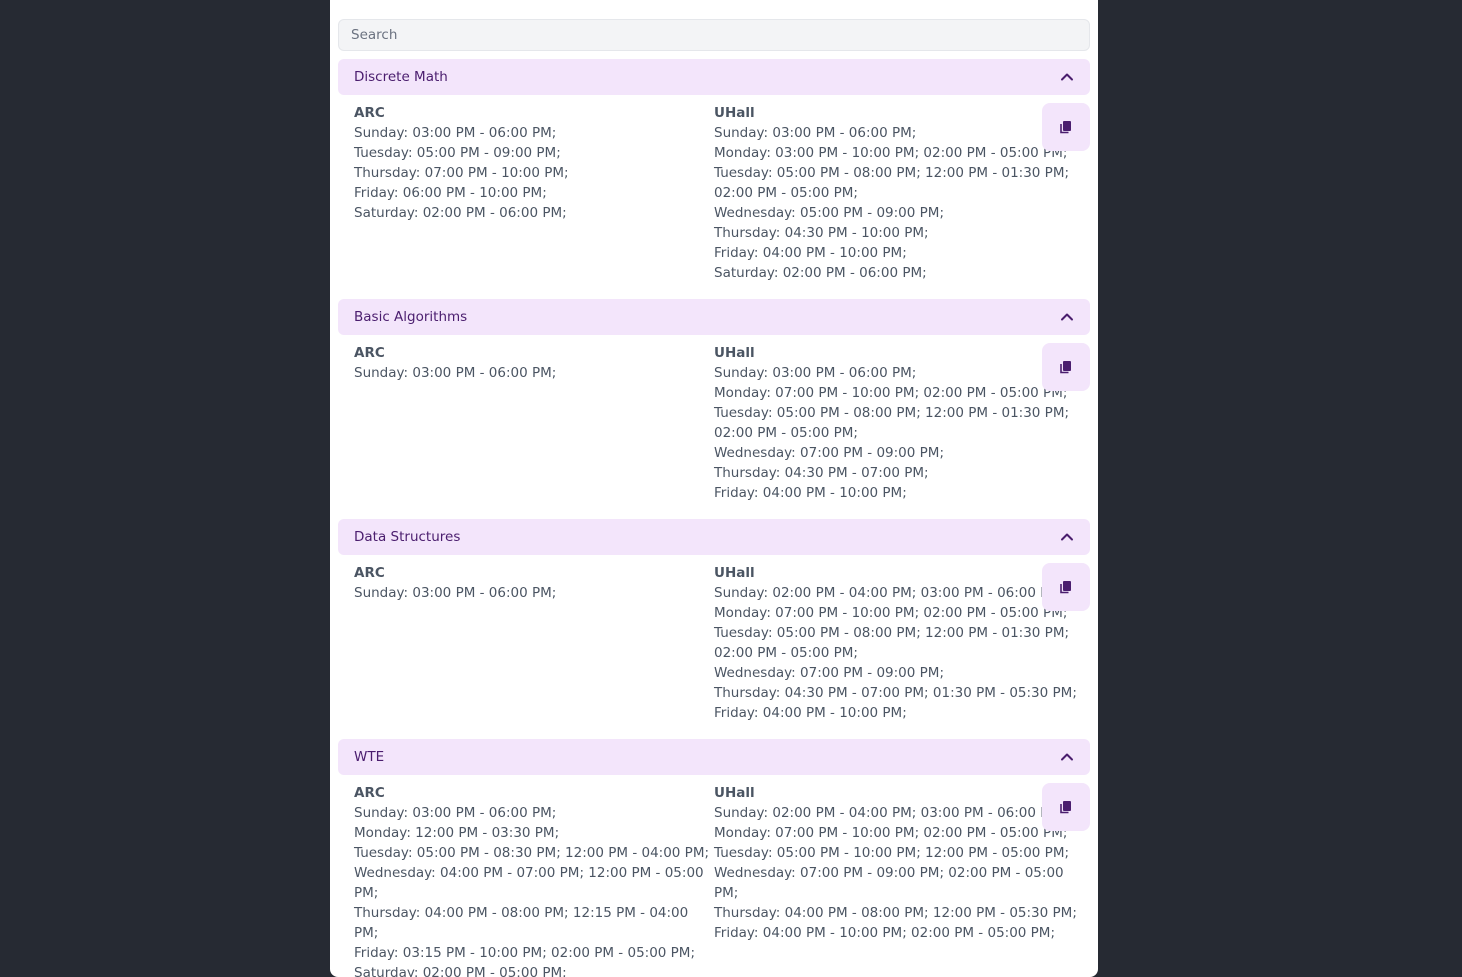 The width and height of the screenshot is (1462, 977). I want to click on course-header: Data Structures, so click(714, 537).